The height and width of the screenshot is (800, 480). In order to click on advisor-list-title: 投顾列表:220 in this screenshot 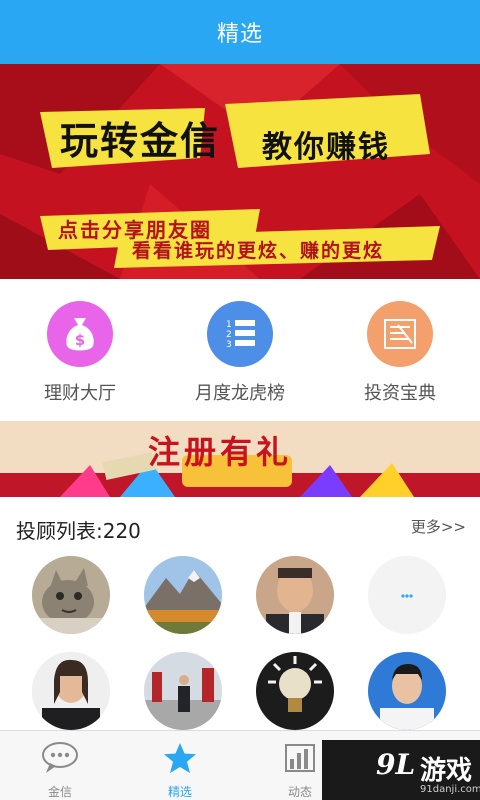, I will do `click(78, 531)`.